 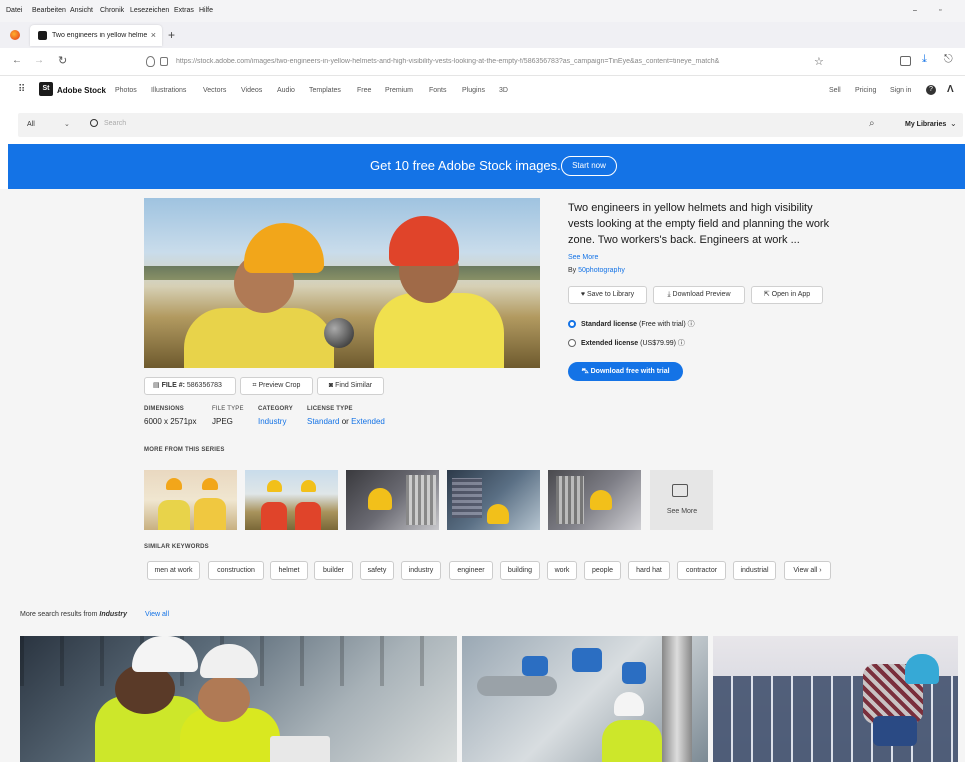 I want to click on hero-image, so click(x=342, y=283).